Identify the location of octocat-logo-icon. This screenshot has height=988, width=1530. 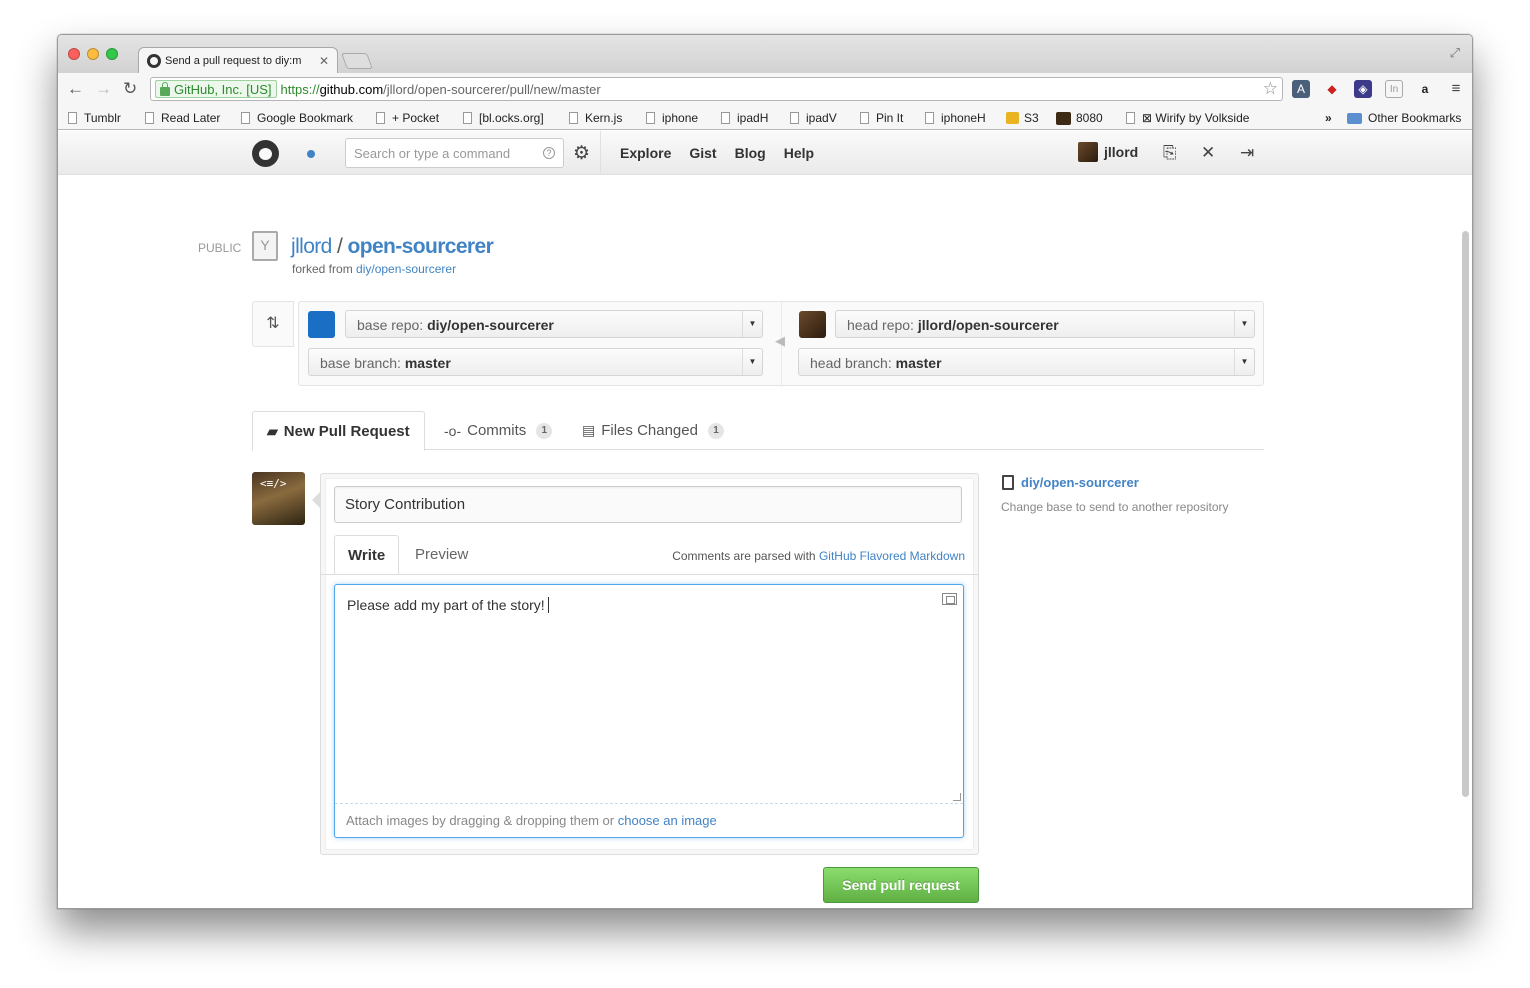
(265, 153).